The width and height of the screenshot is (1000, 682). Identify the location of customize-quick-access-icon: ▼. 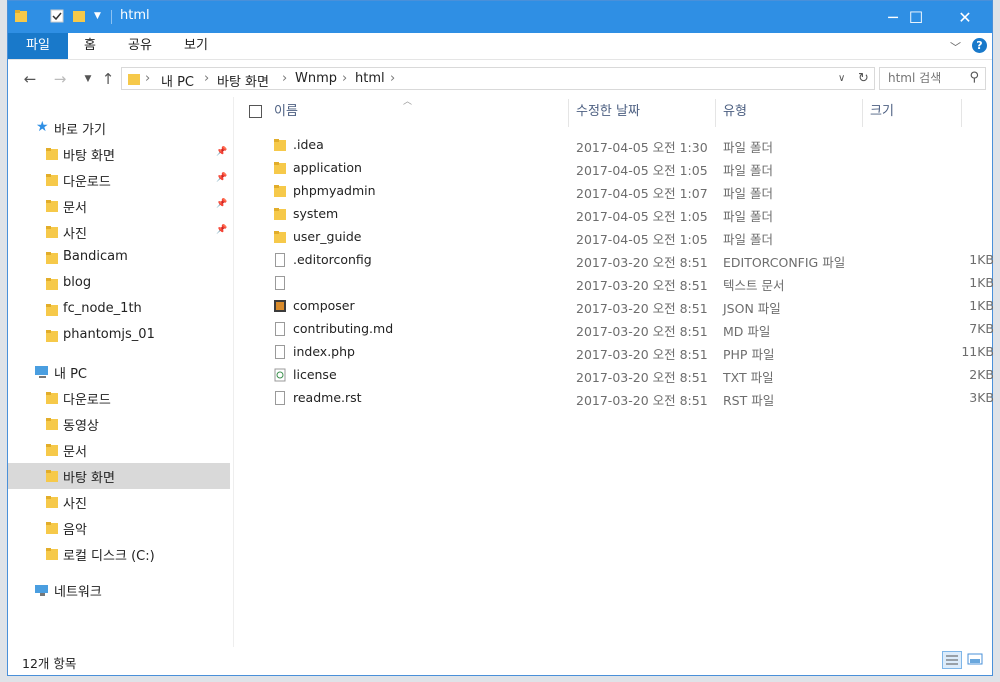
(101, 18).